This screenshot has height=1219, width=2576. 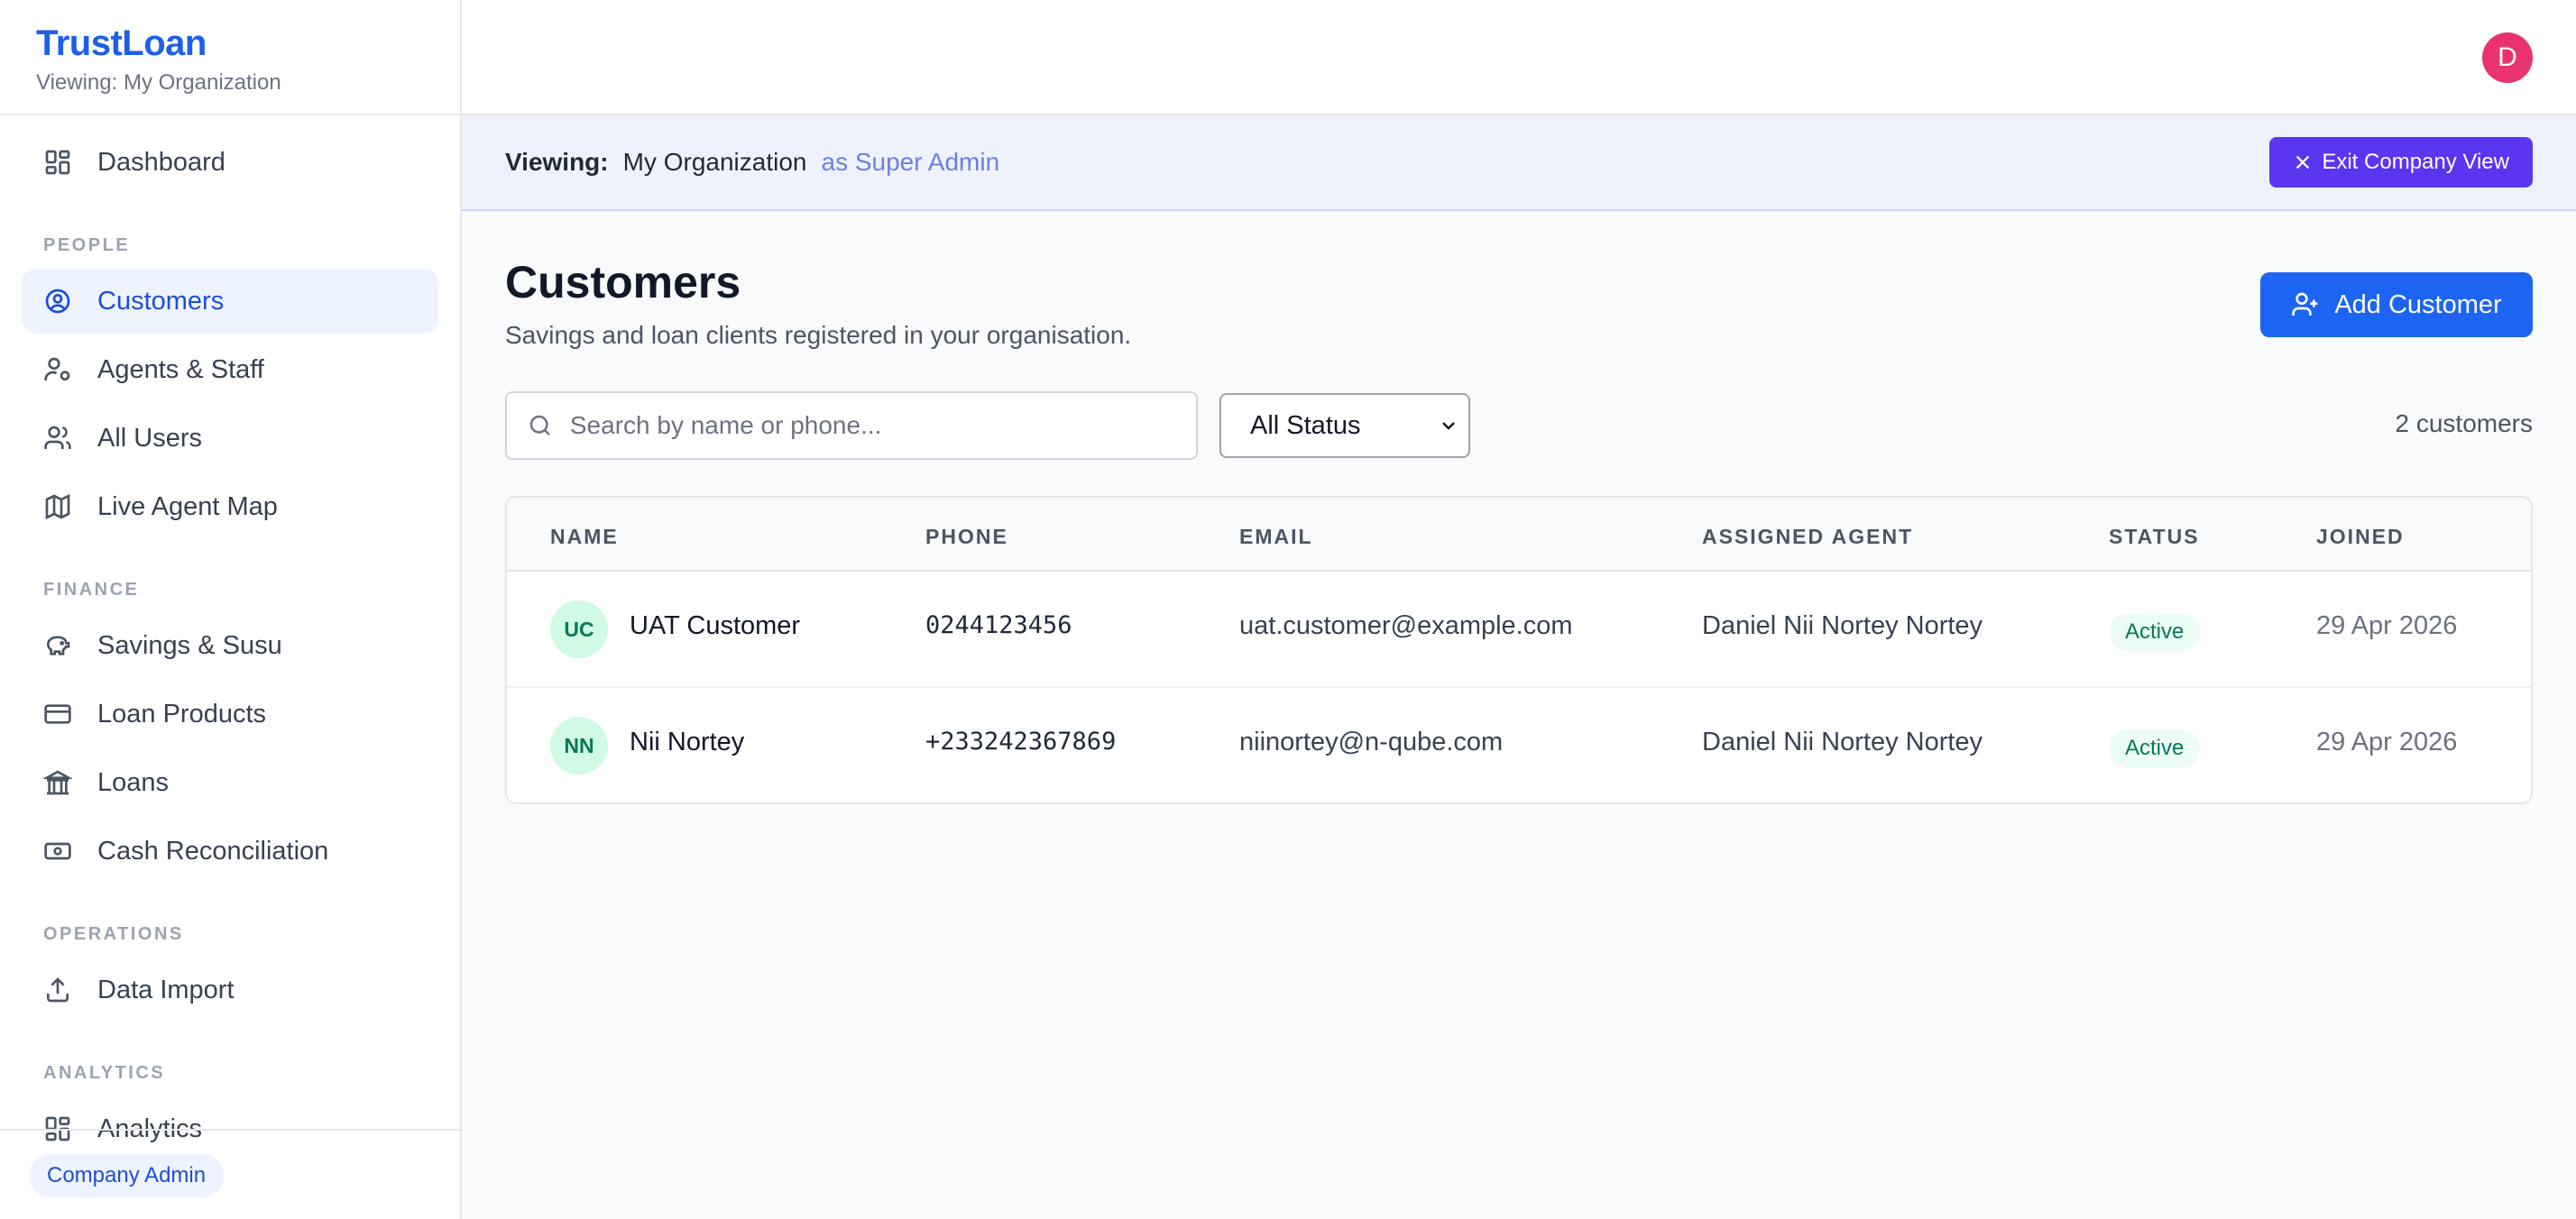 I want to click on exit-label: Exit Company View, so click(x=2415, y=162).